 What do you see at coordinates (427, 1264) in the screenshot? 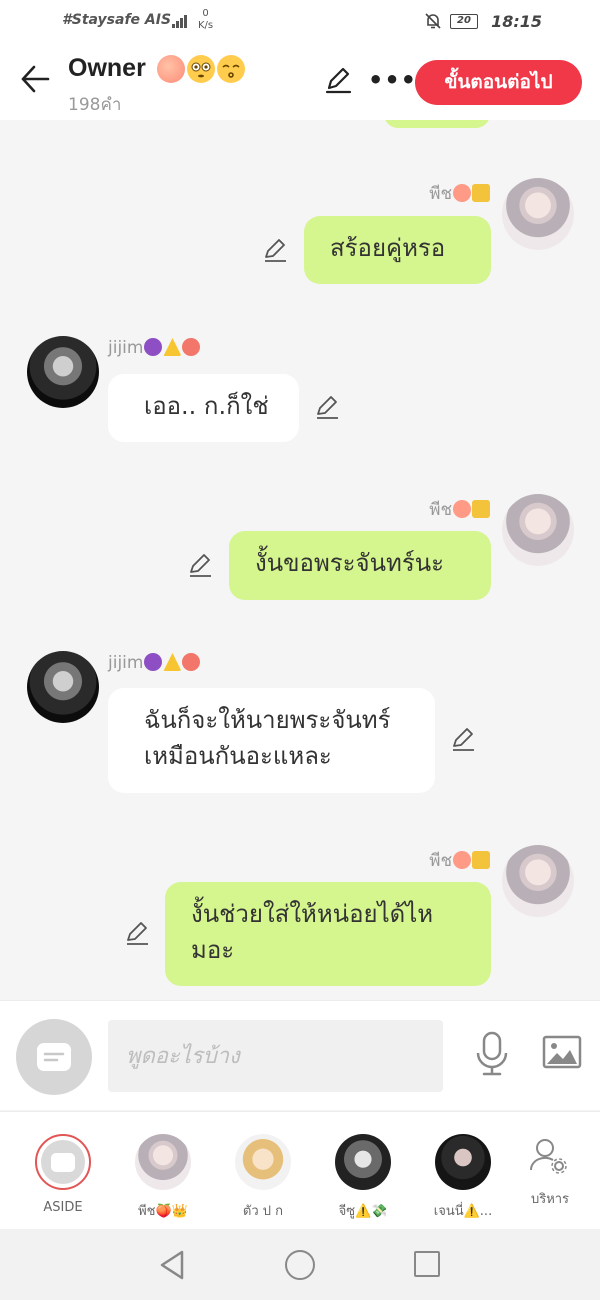
I see `nav-recent-apps-icon` at bounding box center [427, 1264].